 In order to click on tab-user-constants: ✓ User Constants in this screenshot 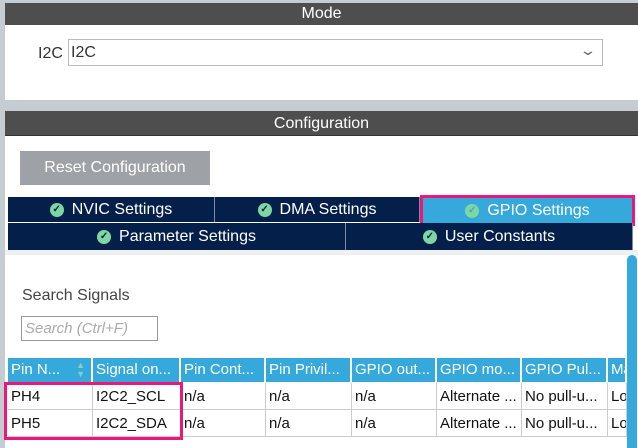, I will do `click(489, 236)`.